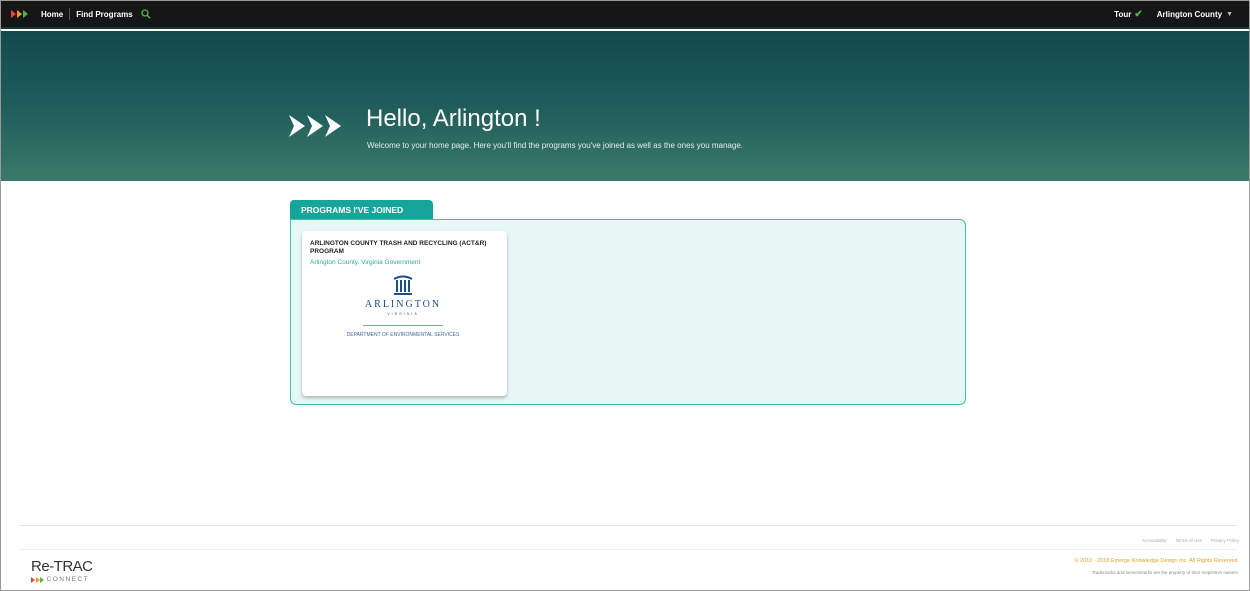  I want to click on footer-link-terms: Terms of Use, so click(1188, 540).